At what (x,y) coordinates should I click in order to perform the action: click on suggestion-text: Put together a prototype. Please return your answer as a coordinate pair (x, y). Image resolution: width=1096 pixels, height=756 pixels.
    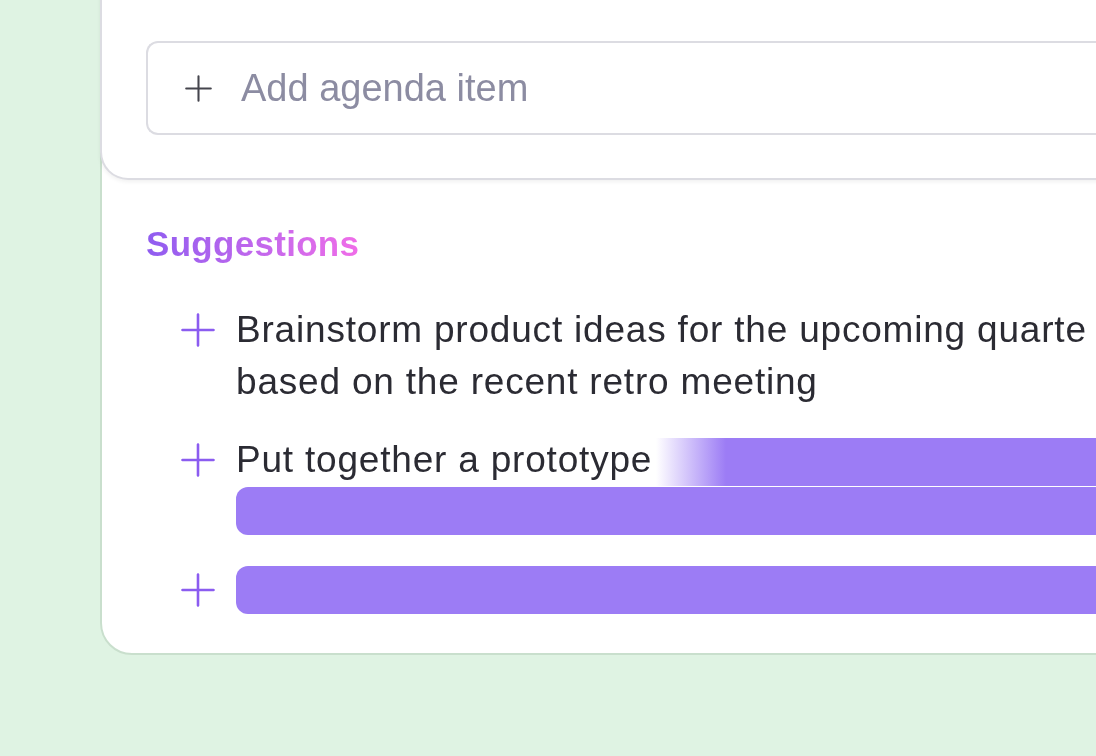
    Looking at the image, I should click on (444, 460).